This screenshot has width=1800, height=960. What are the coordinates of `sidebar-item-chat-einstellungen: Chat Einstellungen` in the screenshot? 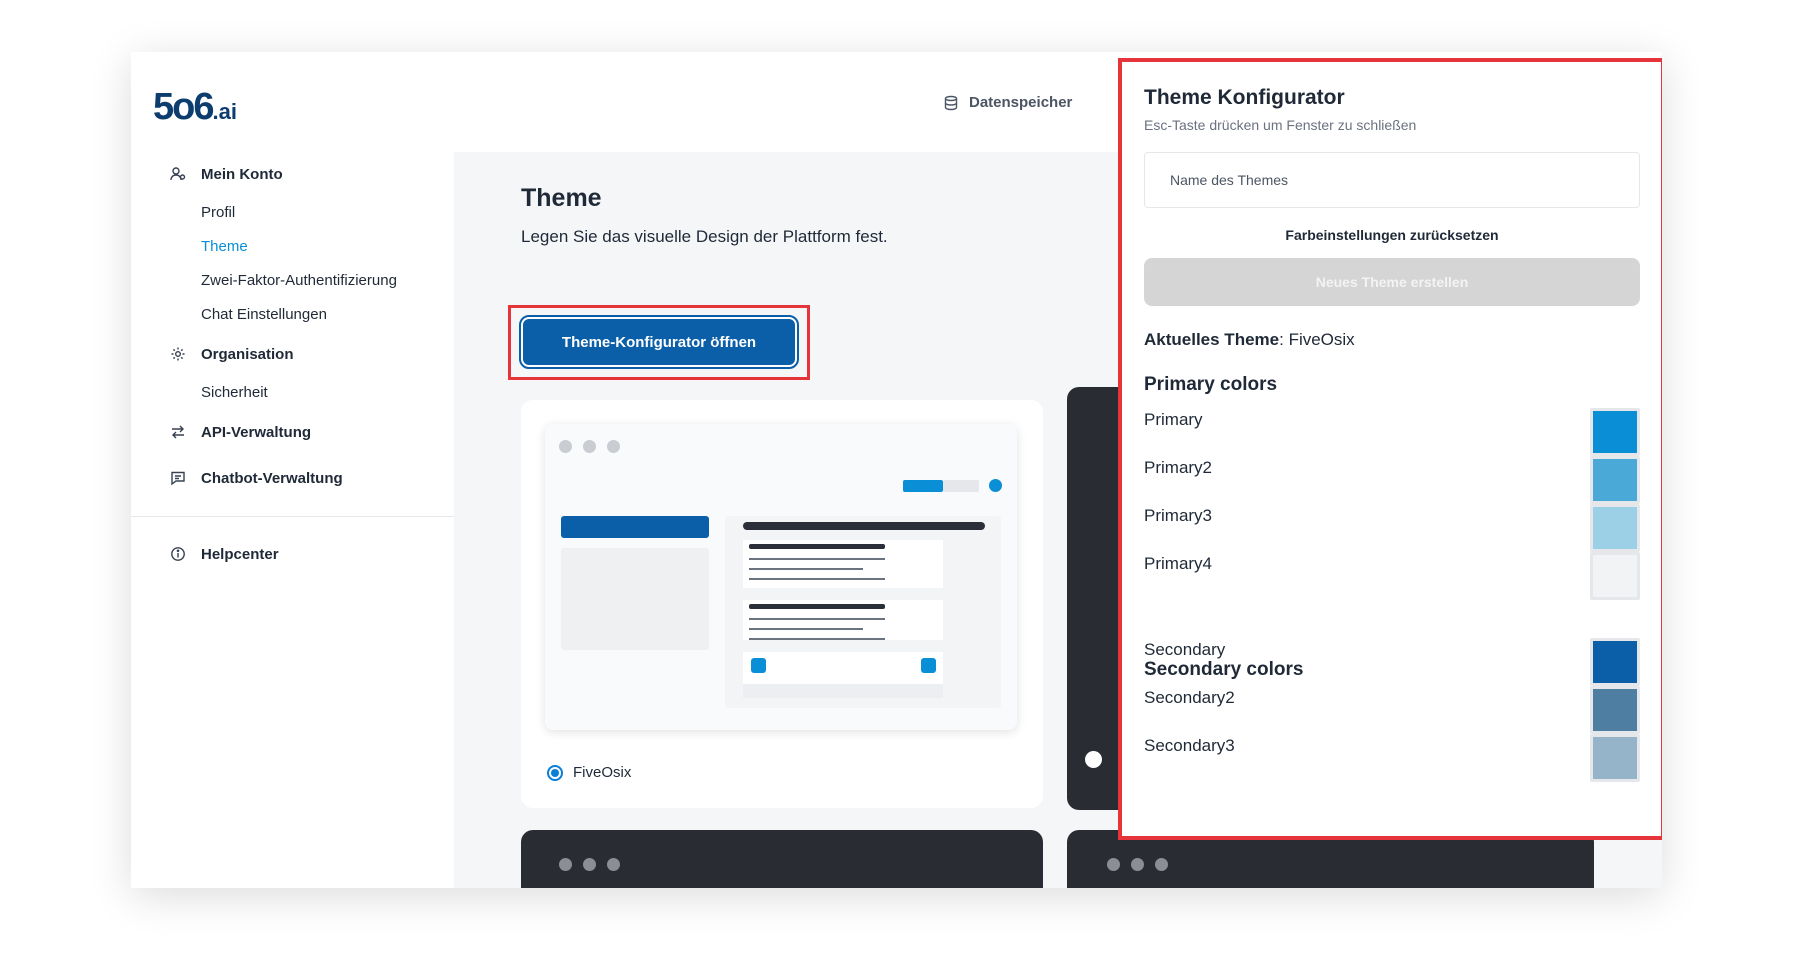 It's located at (319, 315).